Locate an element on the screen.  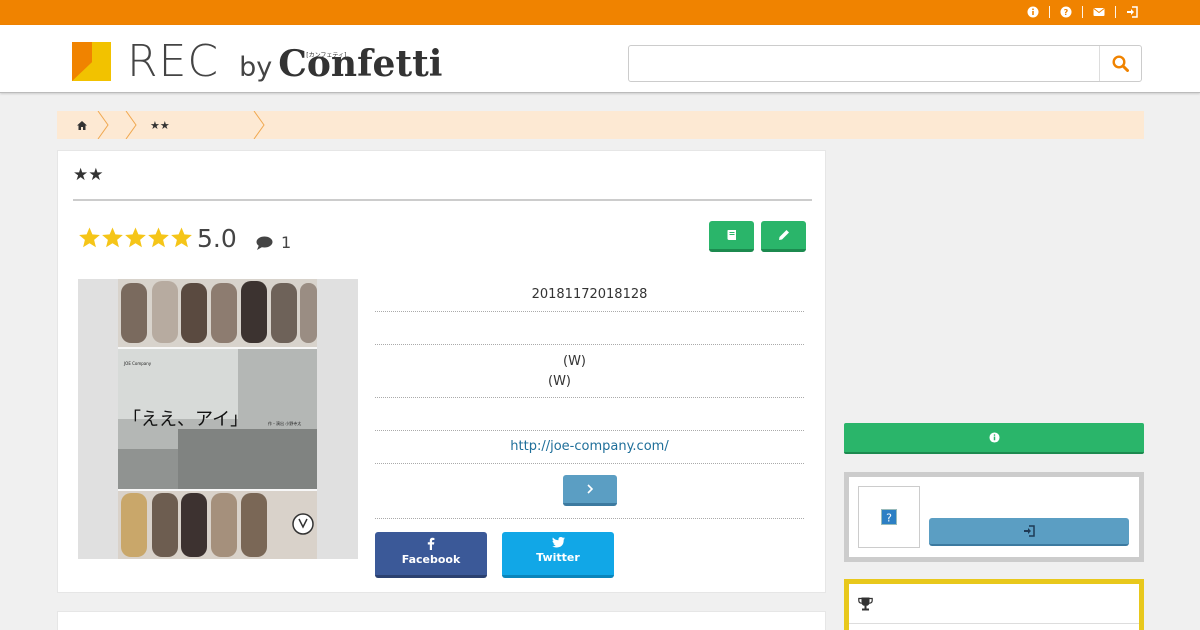
info-row-cast: (W) (W) is located at coordinates (589, 371).